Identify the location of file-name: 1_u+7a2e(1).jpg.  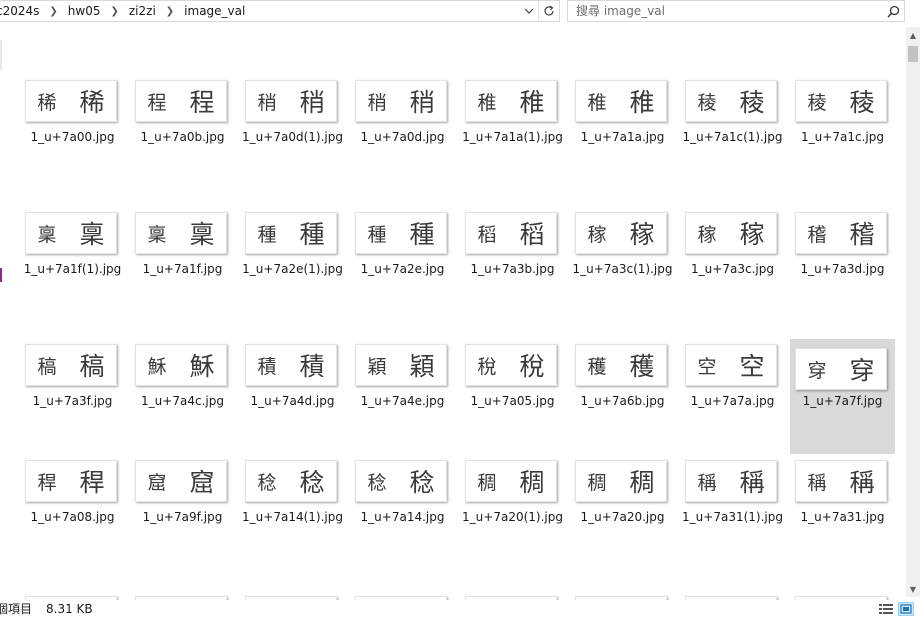
(292, 269).